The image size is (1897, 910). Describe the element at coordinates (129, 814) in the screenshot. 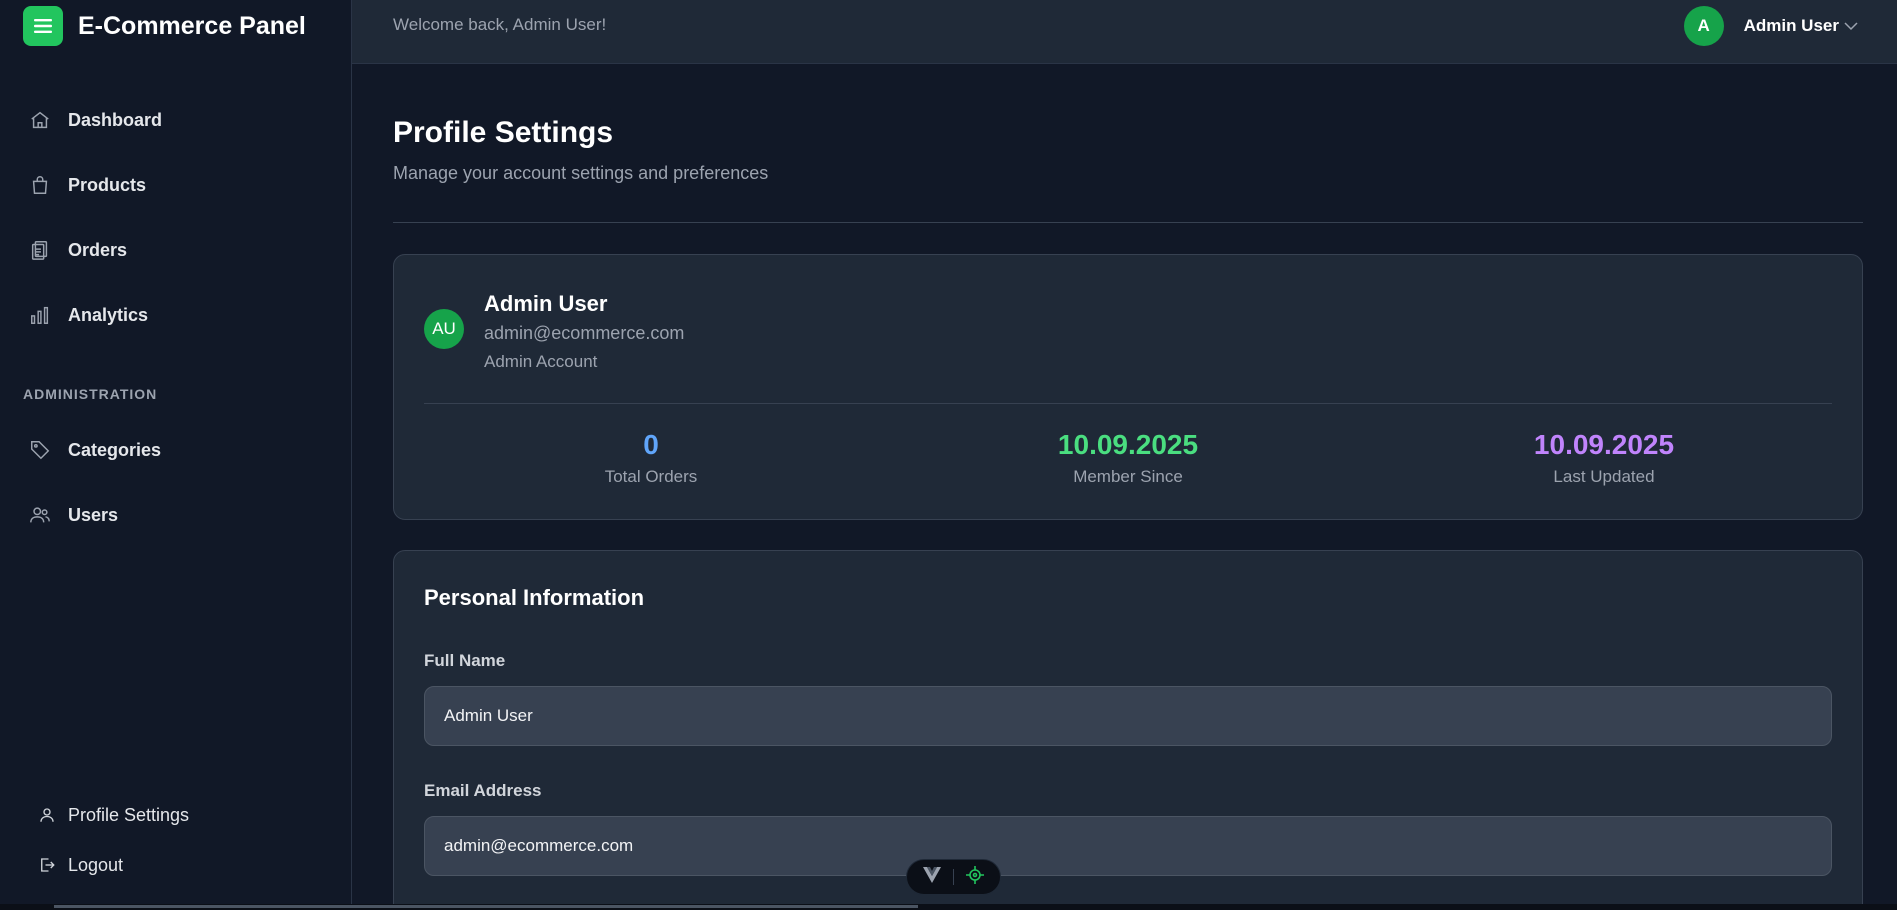

I see `sidebar-item-label: Profile Settings` at that location.